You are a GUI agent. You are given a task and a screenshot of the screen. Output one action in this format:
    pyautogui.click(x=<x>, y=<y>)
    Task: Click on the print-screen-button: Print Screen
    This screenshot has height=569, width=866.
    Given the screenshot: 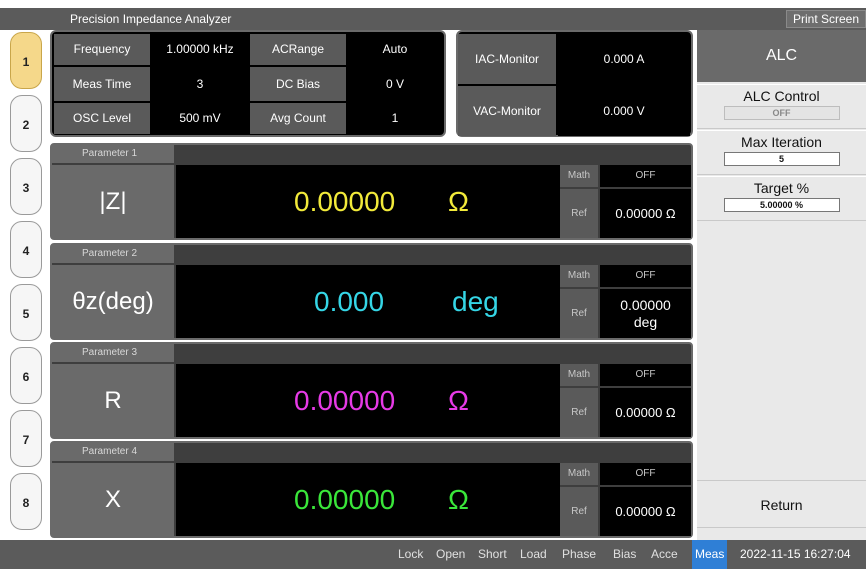 What is the action you would take?
    pyautogui.click(x=826, y=19)
    